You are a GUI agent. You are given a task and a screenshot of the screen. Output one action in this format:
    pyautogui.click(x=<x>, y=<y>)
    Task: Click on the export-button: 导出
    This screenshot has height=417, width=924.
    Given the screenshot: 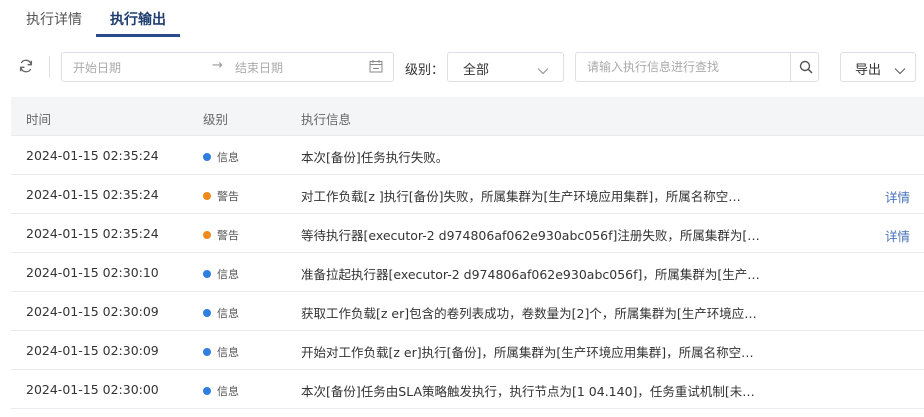 What is the action you would take?
    pyautogui.click(x=878, y=67)
    